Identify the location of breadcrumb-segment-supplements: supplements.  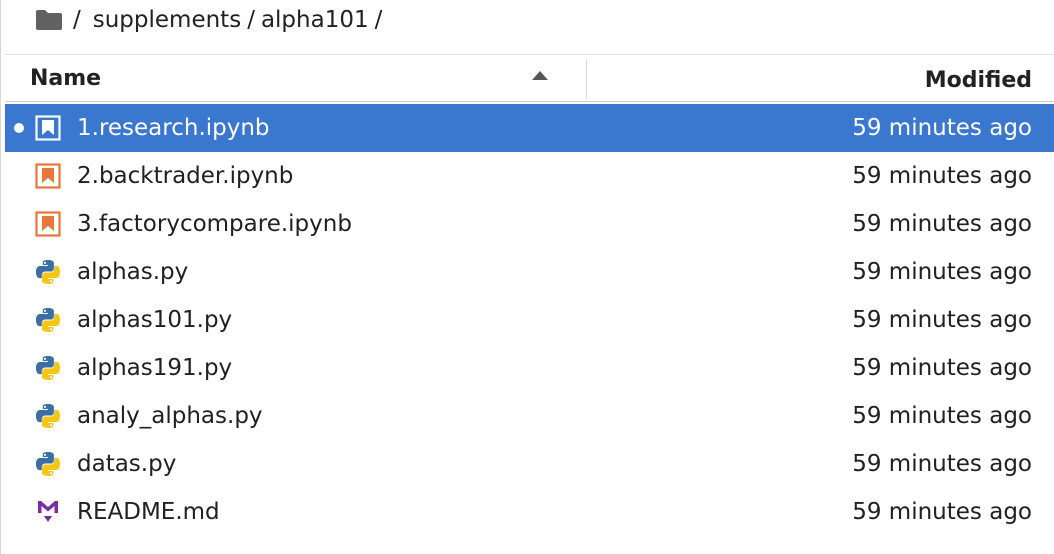
(167, 20).